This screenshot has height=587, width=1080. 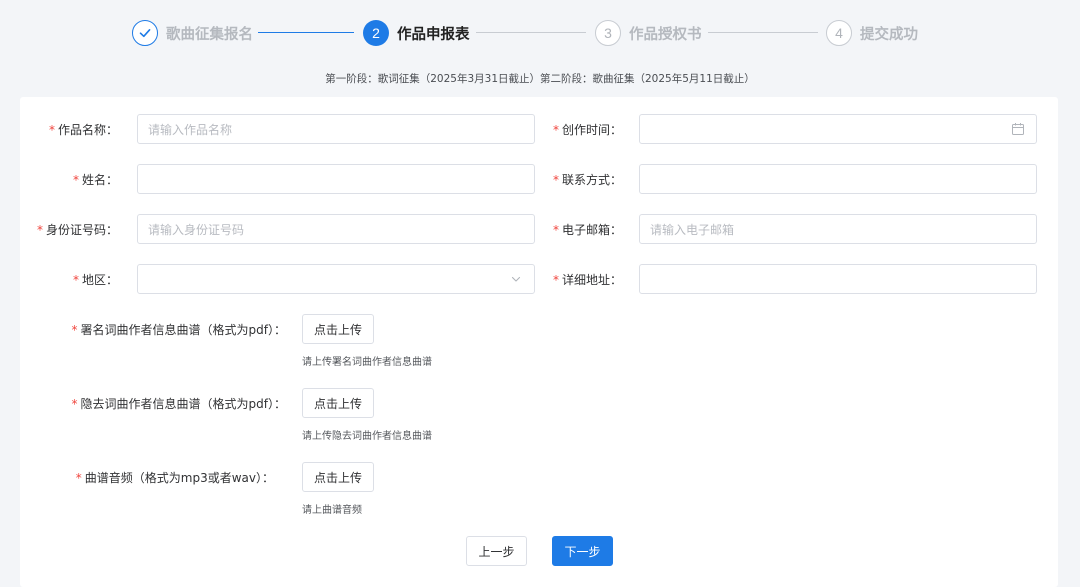 What do you see at coordinates (338, 403) in the screenshot?
I see `upload-hidden-button: 点击上传` at bounding box center [338, 403].